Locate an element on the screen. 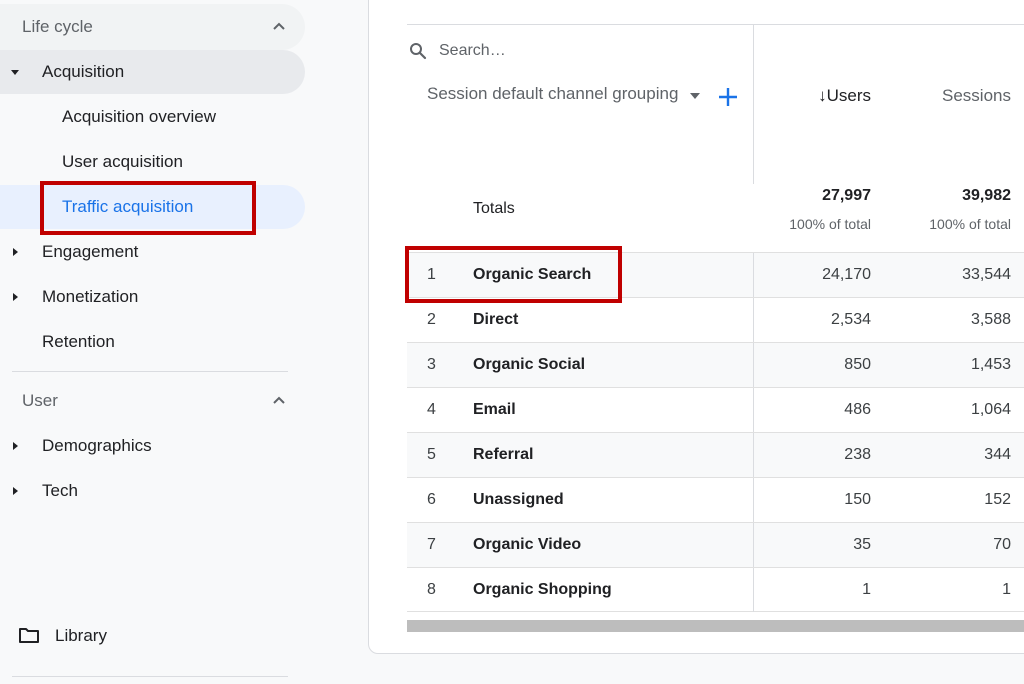 The image size is (1024, 684). totals-sessions-value: 39,982 is located at coordinates (986, 195).